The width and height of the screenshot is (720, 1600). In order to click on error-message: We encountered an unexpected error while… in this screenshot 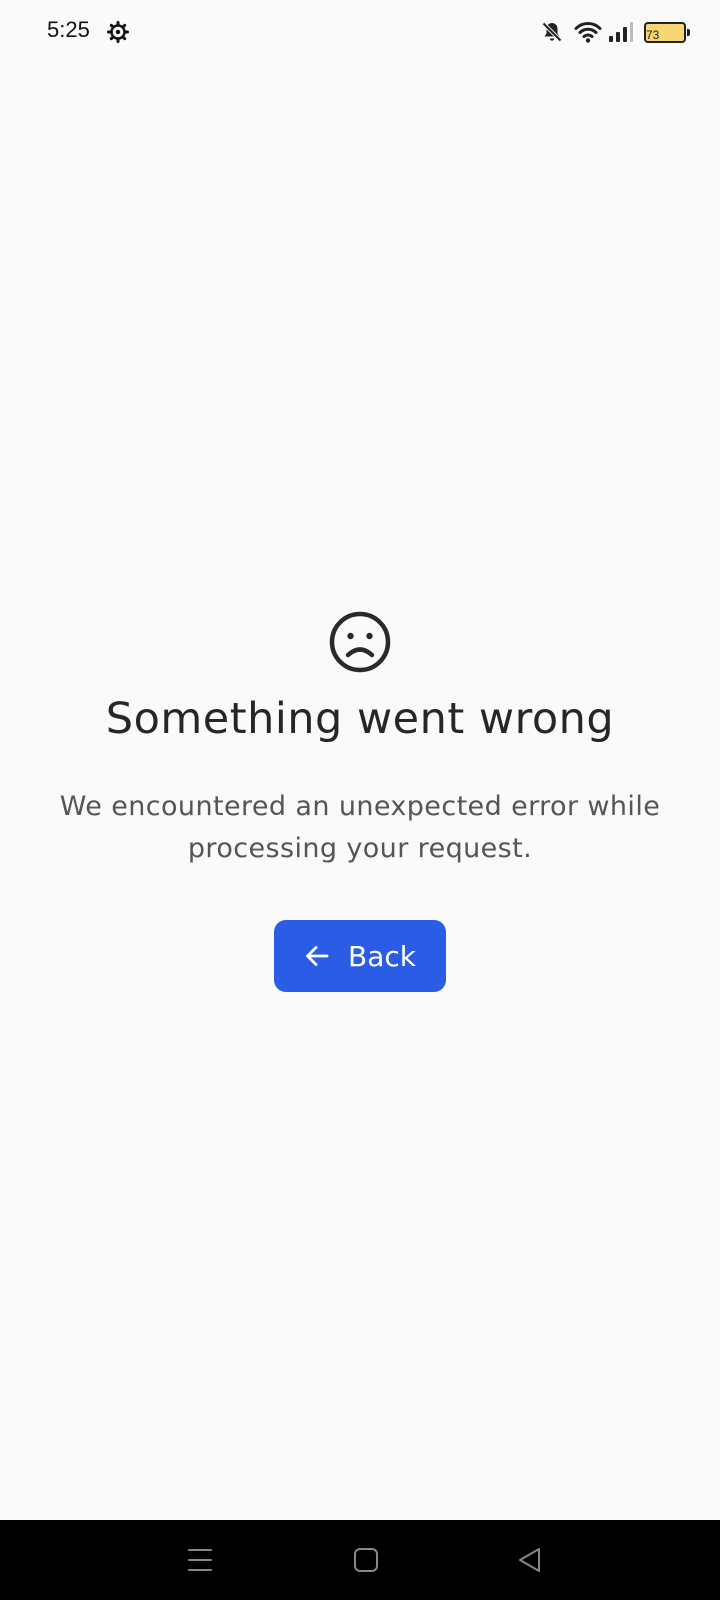, I will do `click(360, 828)`.